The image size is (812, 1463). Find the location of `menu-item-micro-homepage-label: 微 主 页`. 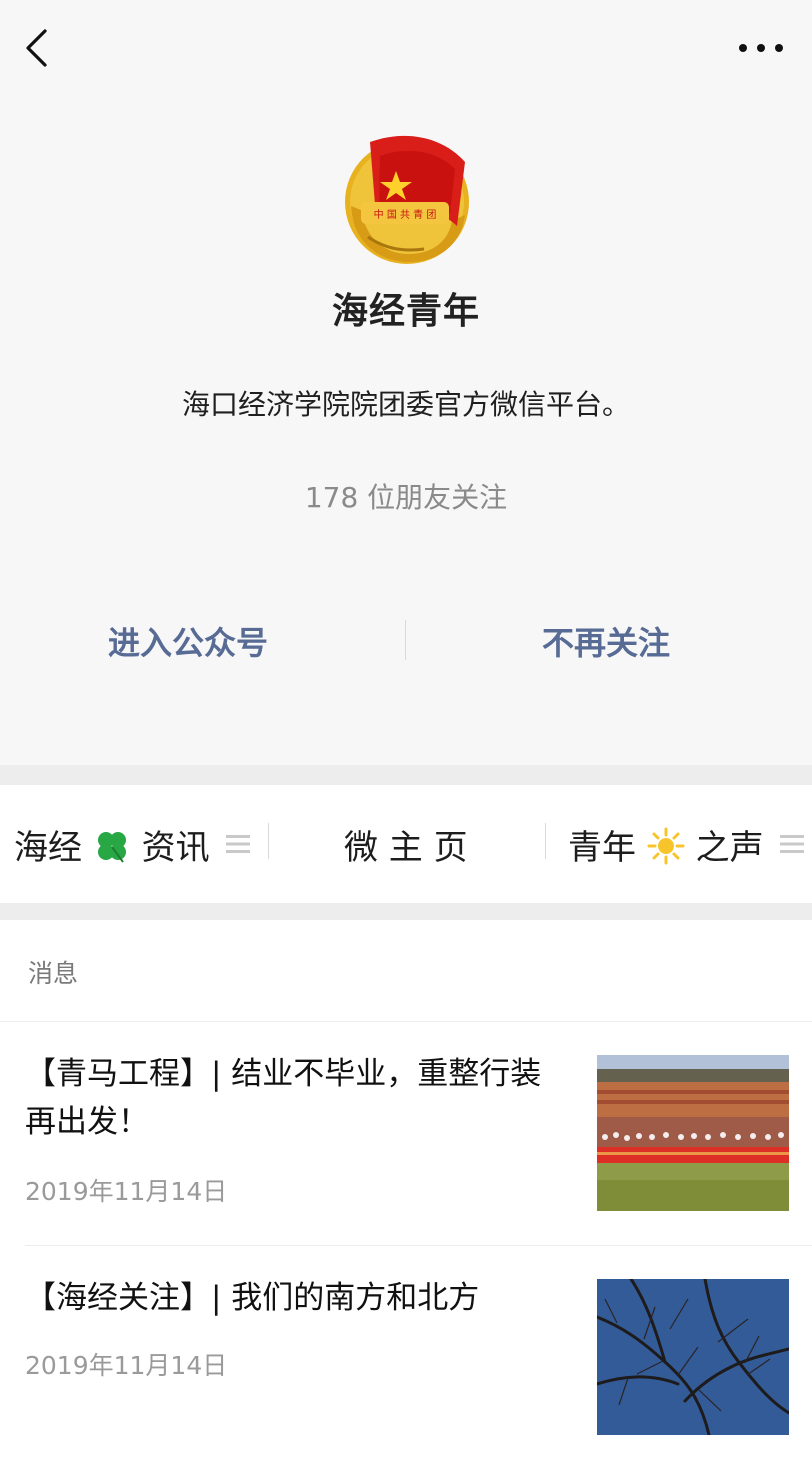

menu-item-micro-homepage-label: 微 主 页 is located at coordinates (406, 847).